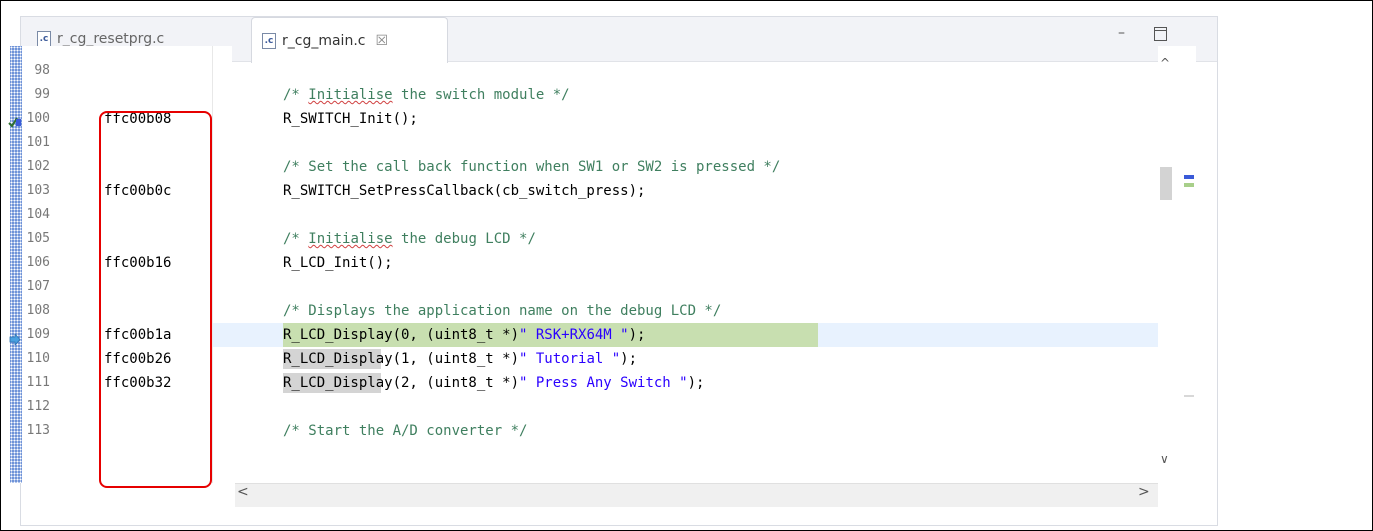 Image resolution: width=1373 pixels, height=531 pixels. I want to click on overview-marker, so click(1189, 396).